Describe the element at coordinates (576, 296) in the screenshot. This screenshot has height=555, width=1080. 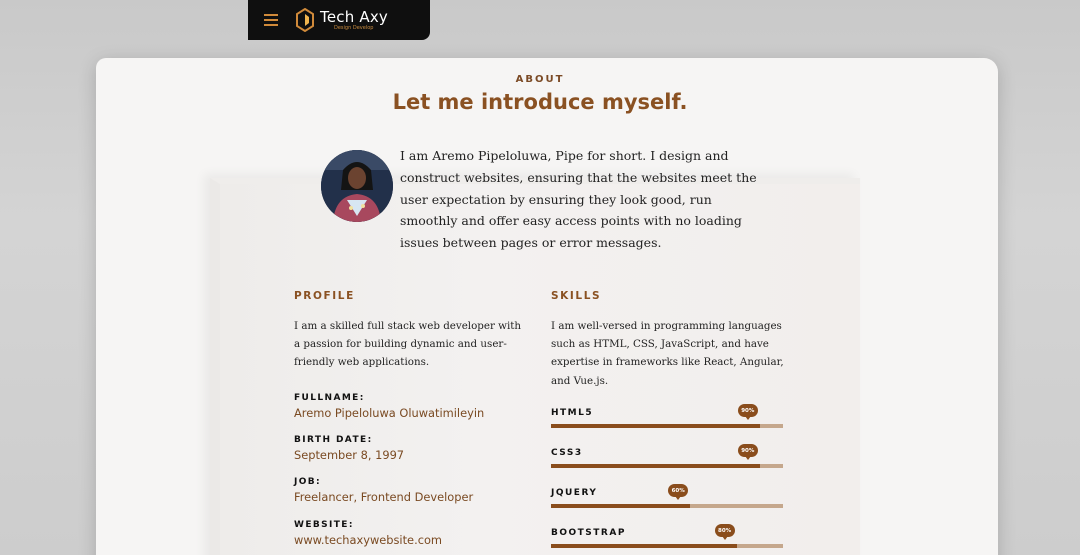
I see `skills-heading: SKILLS` at that location.